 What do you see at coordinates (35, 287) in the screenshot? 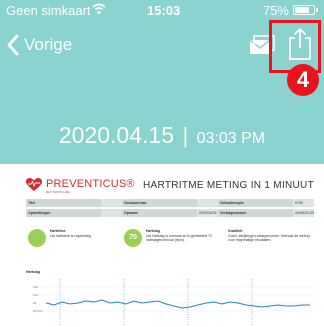
I see `chart-y-label: 120` at bounding box center [35, 287].